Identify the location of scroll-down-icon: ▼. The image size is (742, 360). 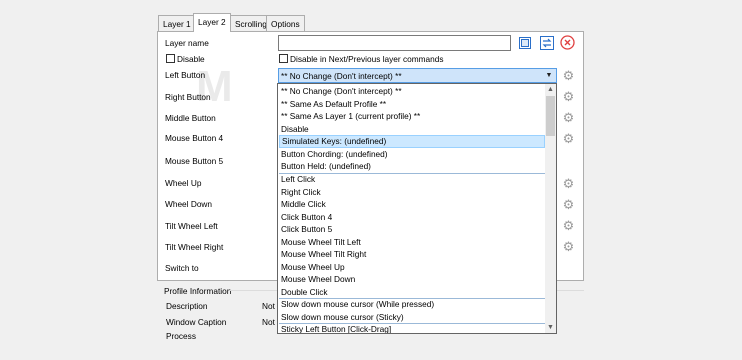
(550, 327).